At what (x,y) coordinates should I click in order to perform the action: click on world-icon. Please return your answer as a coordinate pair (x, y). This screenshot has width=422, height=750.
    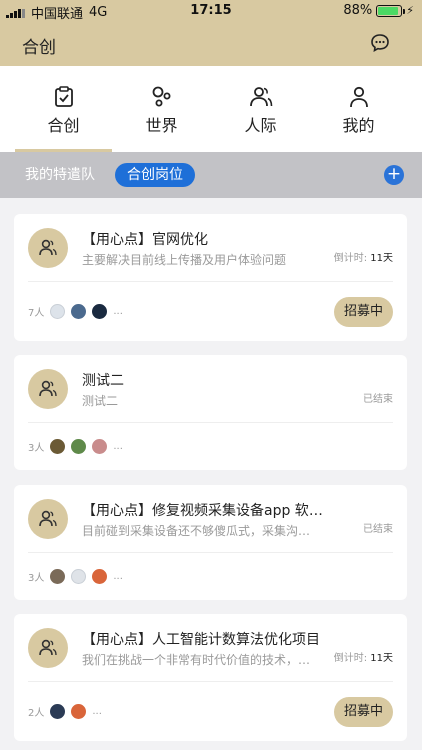
    Looking at the image, I should click on (161, 96).